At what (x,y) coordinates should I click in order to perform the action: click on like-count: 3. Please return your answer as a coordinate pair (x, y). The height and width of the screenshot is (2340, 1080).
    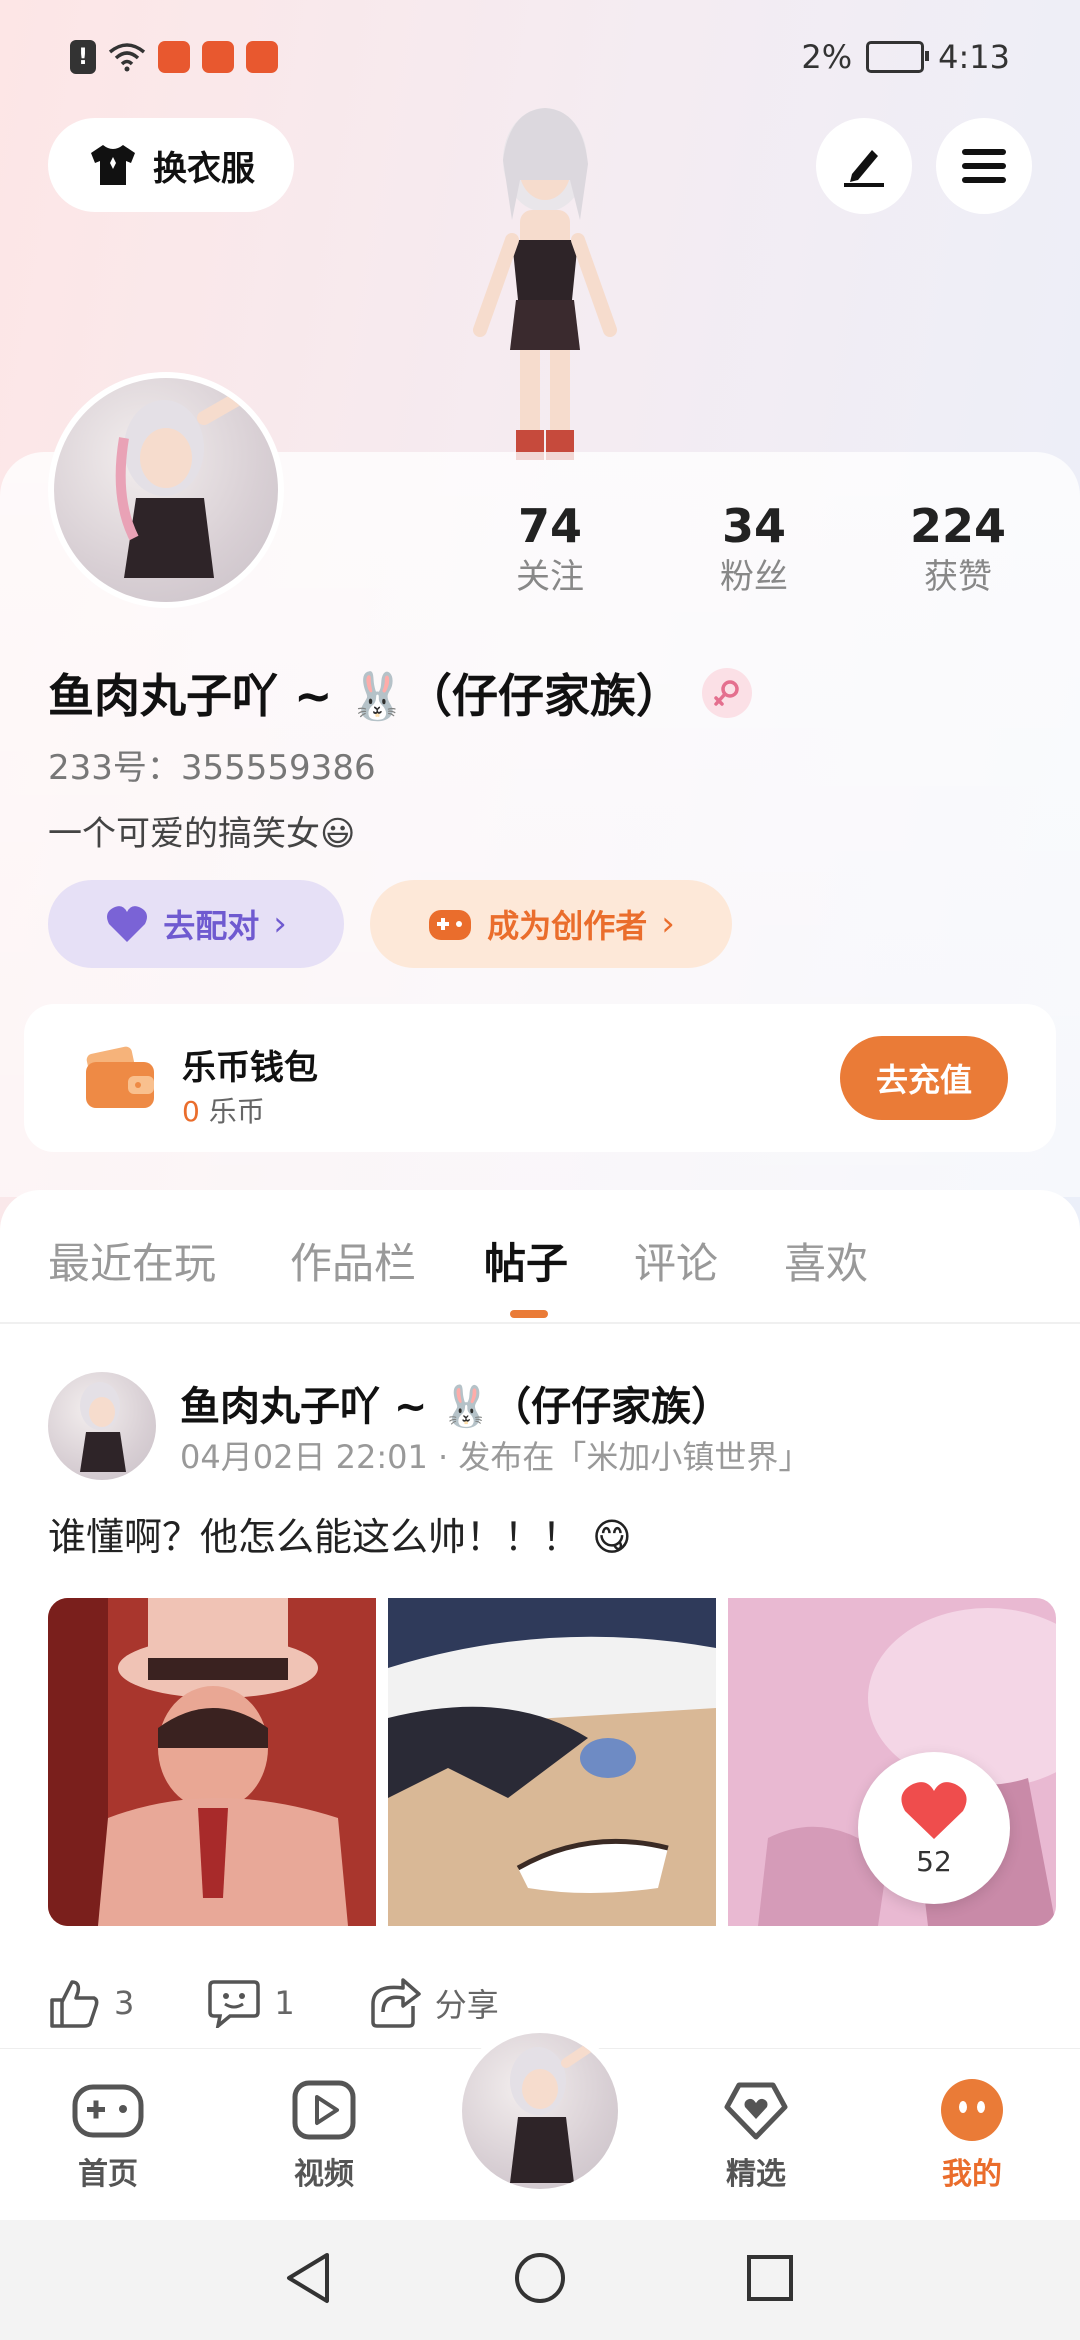
    Looking at the image, I should click on (124, 2003).